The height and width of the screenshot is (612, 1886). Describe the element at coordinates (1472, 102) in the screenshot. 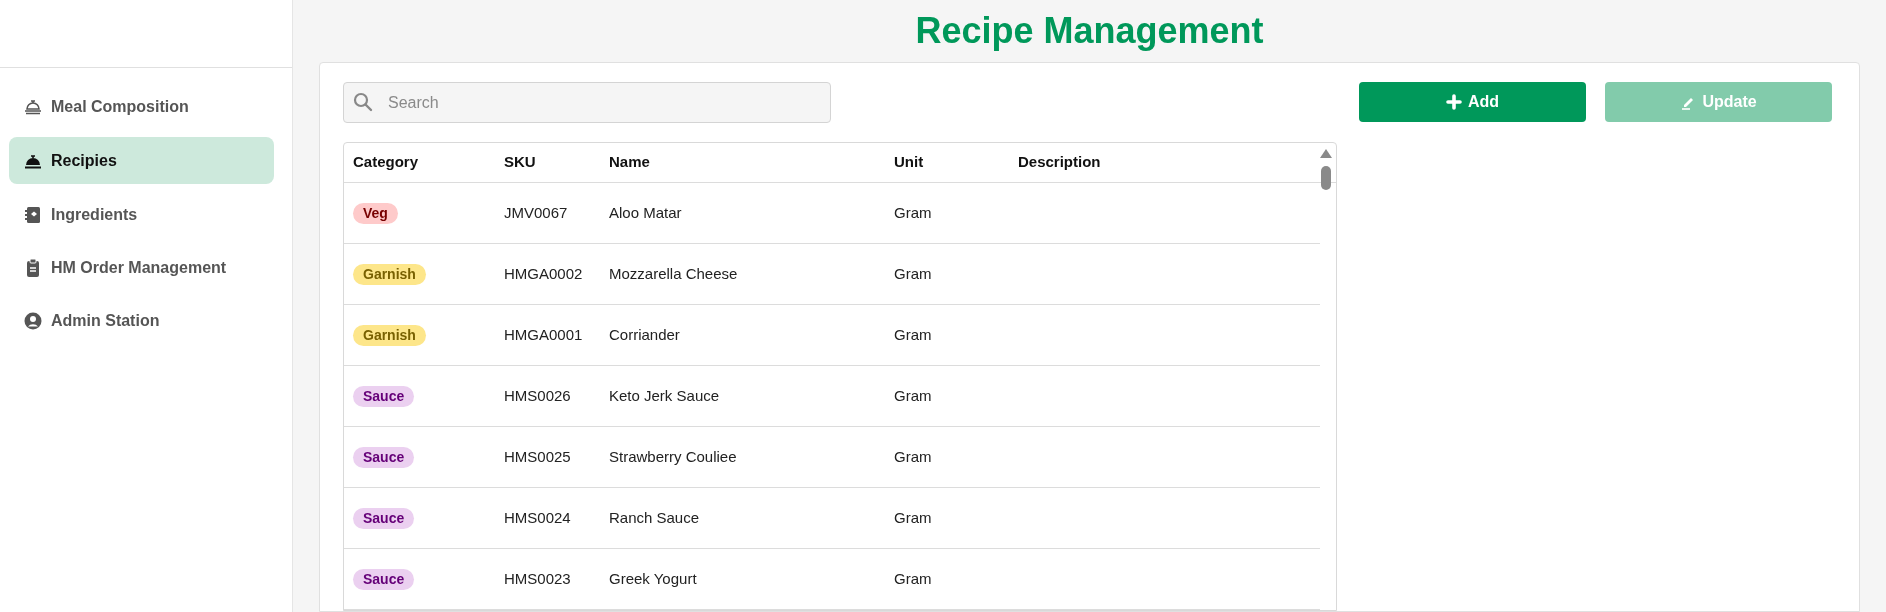

I see `action-button: Add` at that location.